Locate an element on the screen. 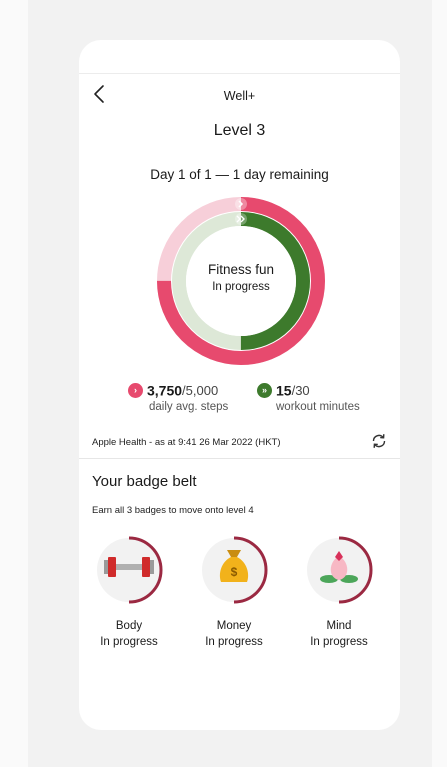  background-left is located at coordinates (14, 383).